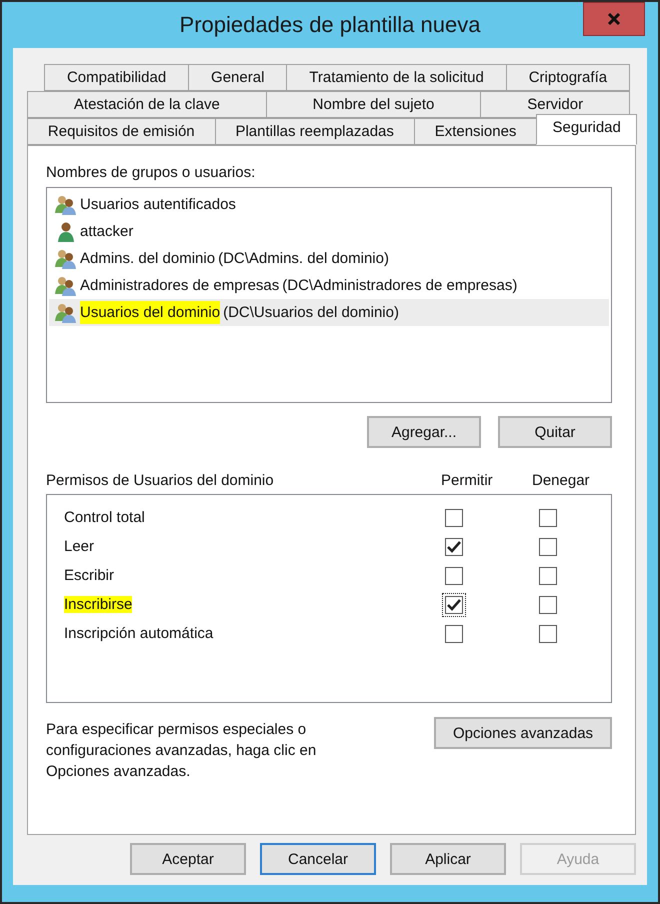  What do you see at coordinates (318, 859) in the screenshot?
I see `dialog-button: Cancelar` at bounding box center [318, 859].